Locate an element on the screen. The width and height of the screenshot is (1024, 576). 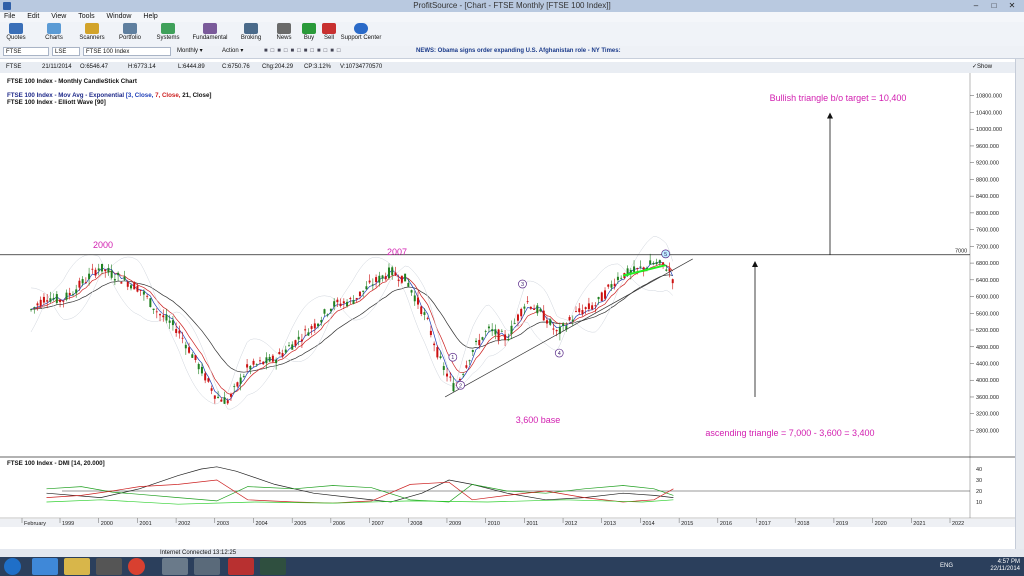
time-tick-label: 2003 is located at coordinates (223, 524).